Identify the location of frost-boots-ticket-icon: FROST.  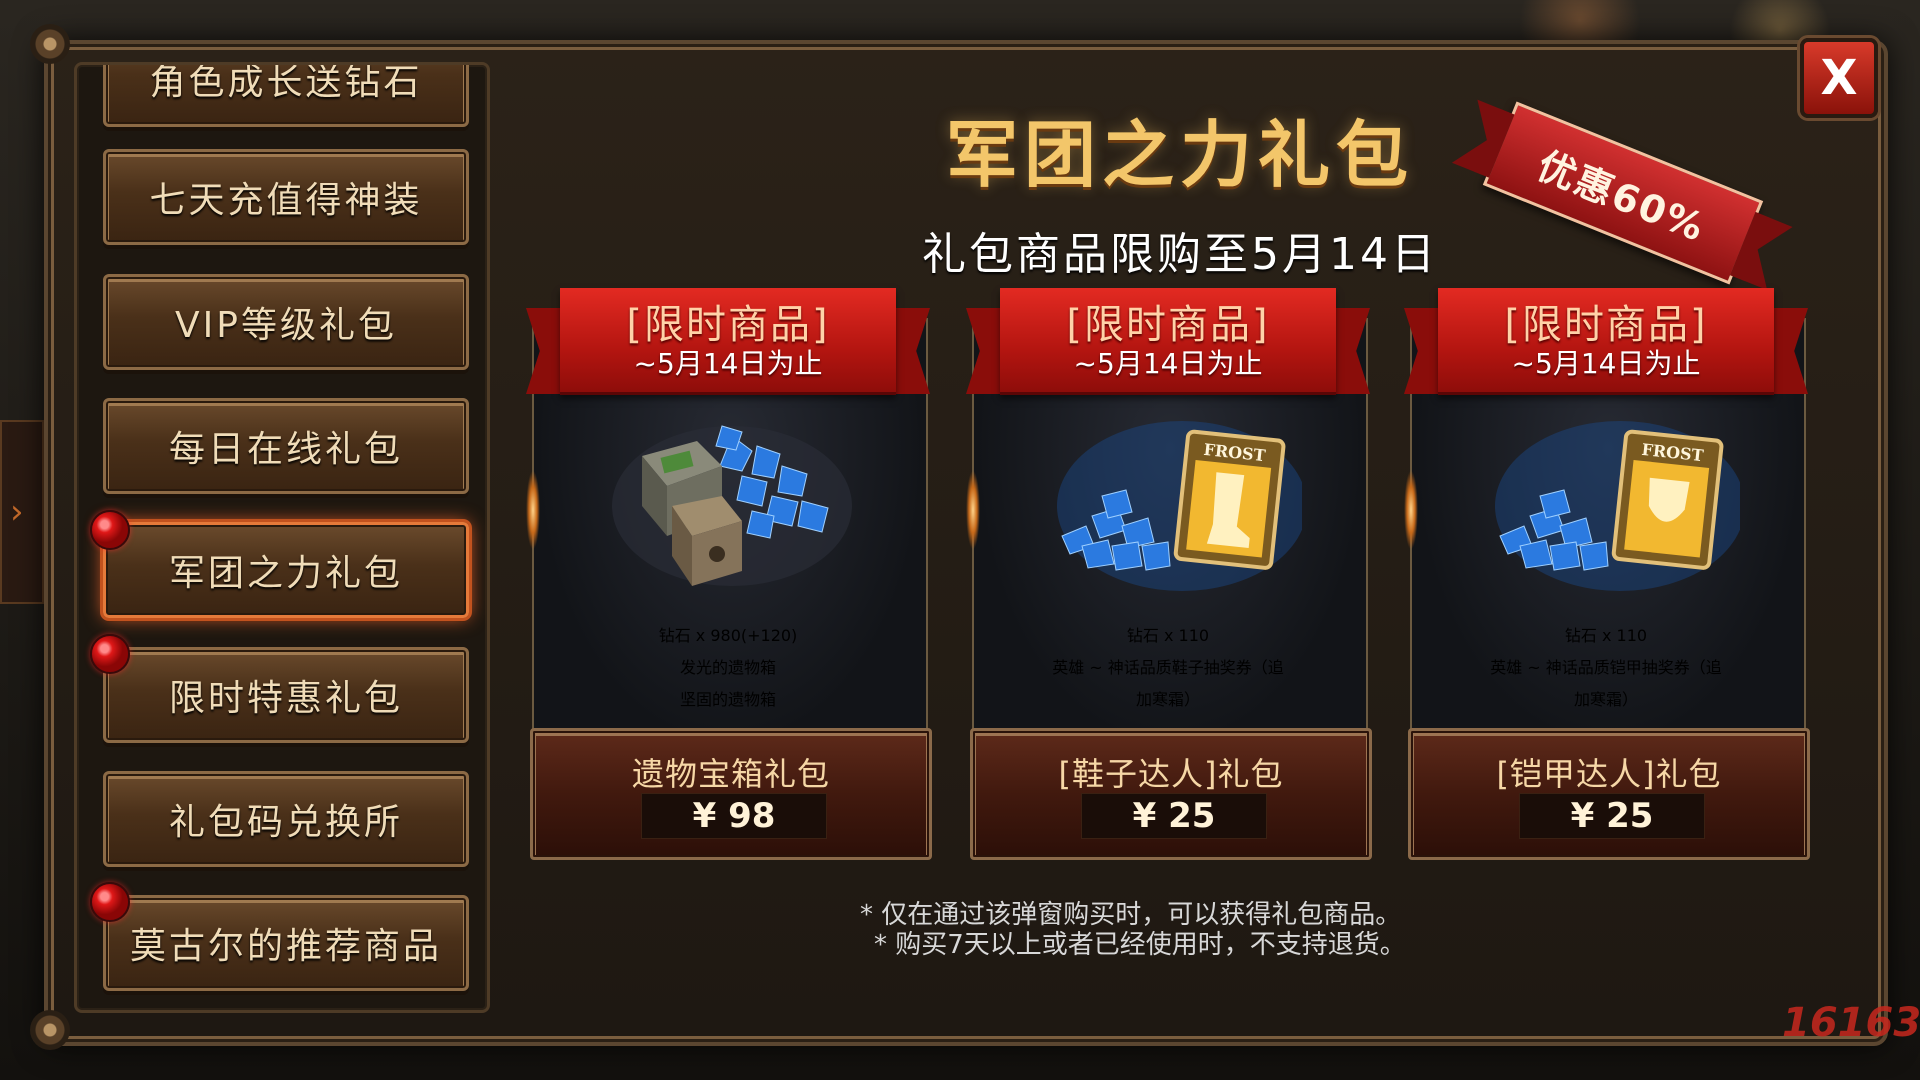
(1179, 506).